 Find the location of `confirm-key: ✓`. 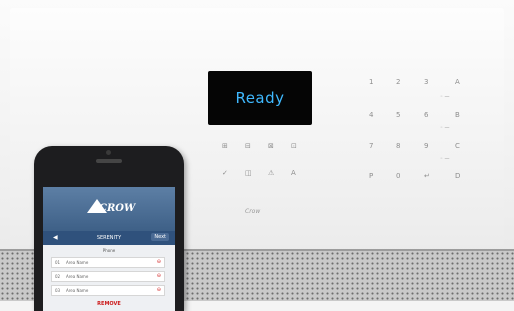

confirm-key: ✓ is located at coordinates (225, 173).